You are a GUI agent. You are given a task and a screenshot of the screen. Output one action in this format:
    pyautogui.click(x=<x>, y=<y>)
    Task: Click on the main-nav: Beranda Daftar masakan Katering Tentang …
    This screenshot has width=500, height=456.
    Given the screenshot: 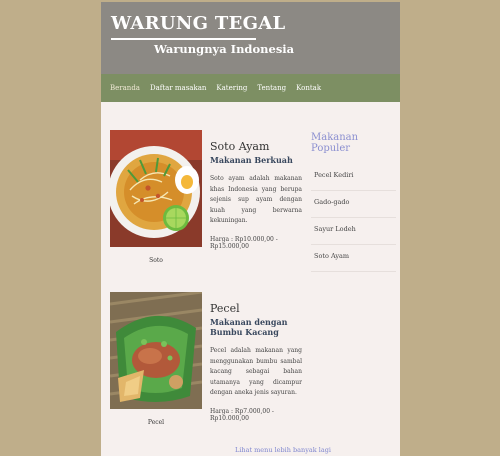 What is the action you would take?
    pyautogui.click(x=250, y=88)
    